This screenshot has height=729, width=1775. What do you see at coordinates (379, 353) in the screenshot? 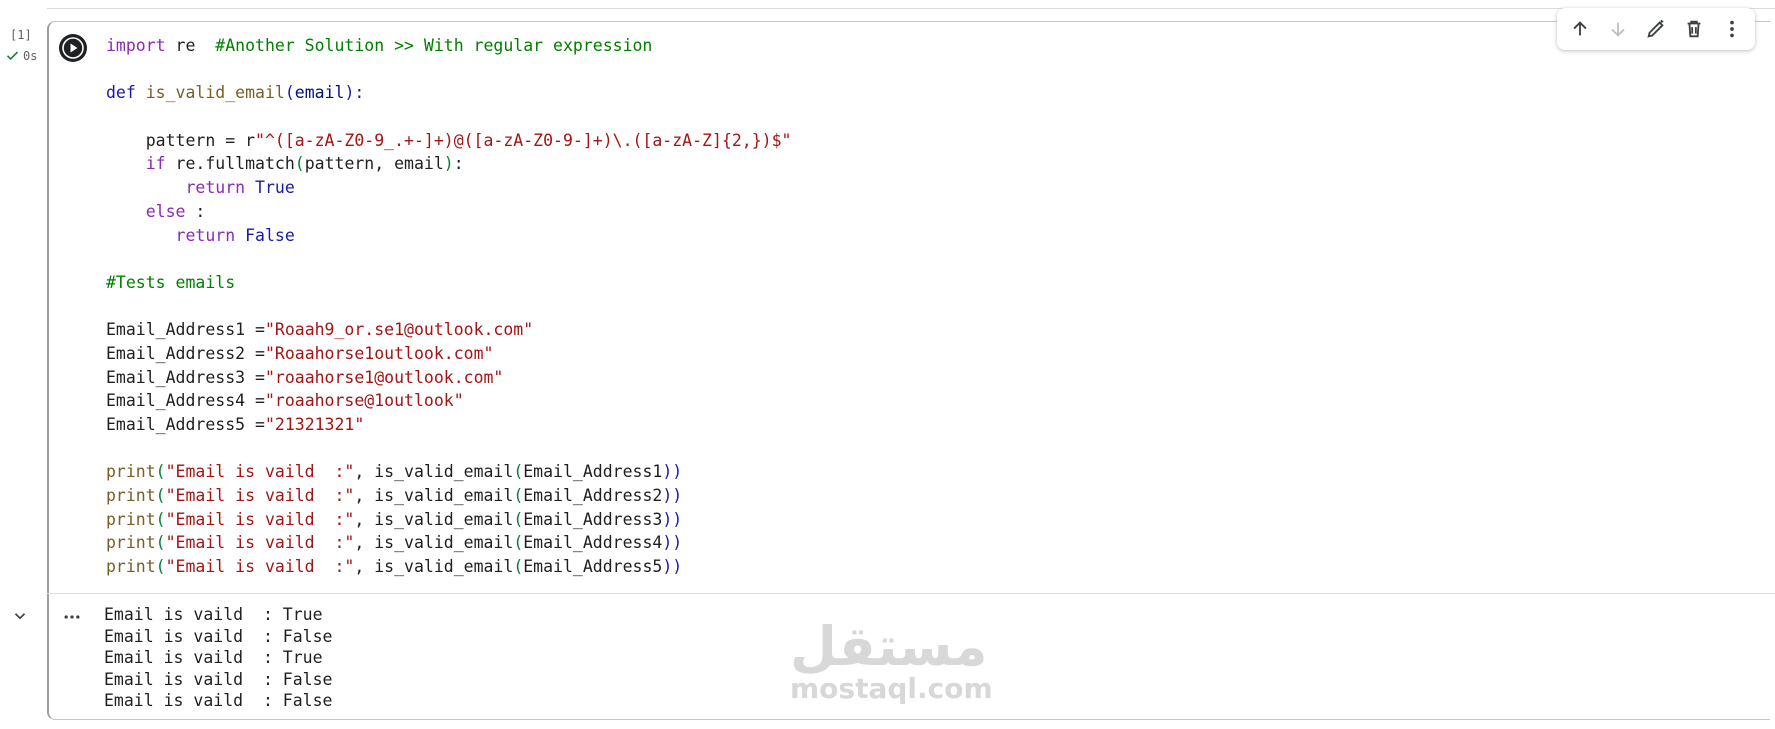
I see `code-token: "Roaahorse1outlook.com"` at bounding box center [379, 353].